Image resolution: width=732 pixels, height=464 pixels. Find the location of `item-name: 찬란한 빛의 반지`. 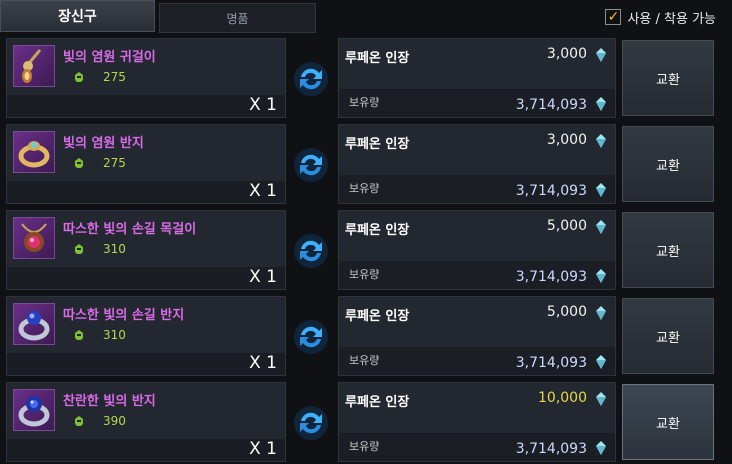

item-name: 찬란한 빛의 반지 is located at coordinates (109, 401).